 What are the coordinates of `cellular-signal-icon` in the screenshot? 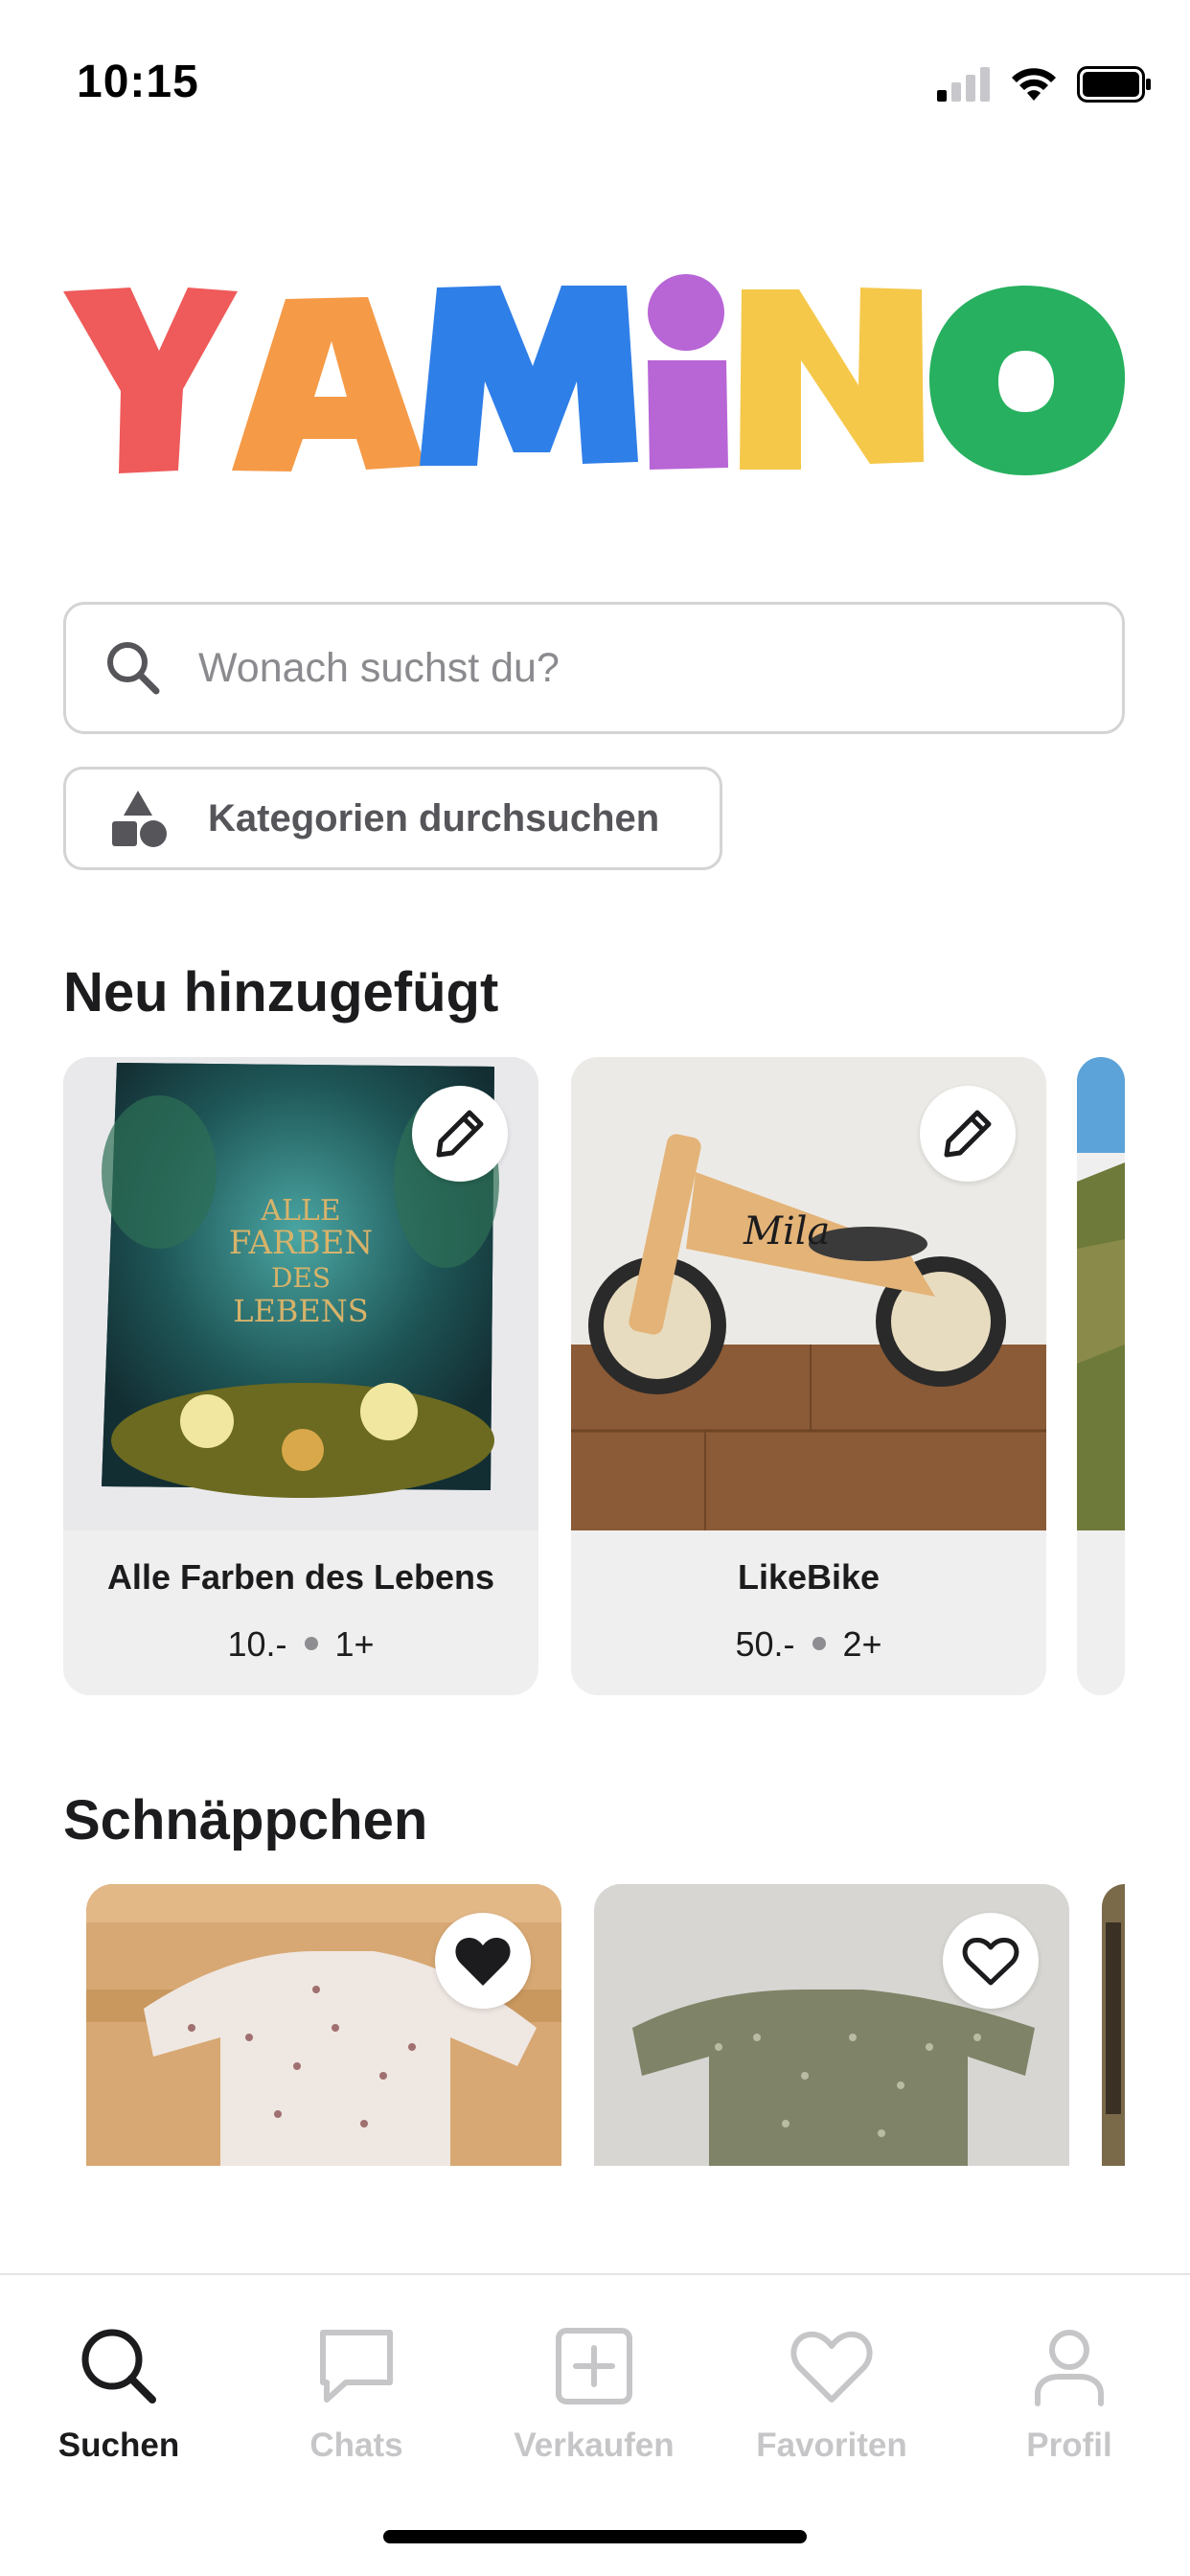 It's located at (964, 85).